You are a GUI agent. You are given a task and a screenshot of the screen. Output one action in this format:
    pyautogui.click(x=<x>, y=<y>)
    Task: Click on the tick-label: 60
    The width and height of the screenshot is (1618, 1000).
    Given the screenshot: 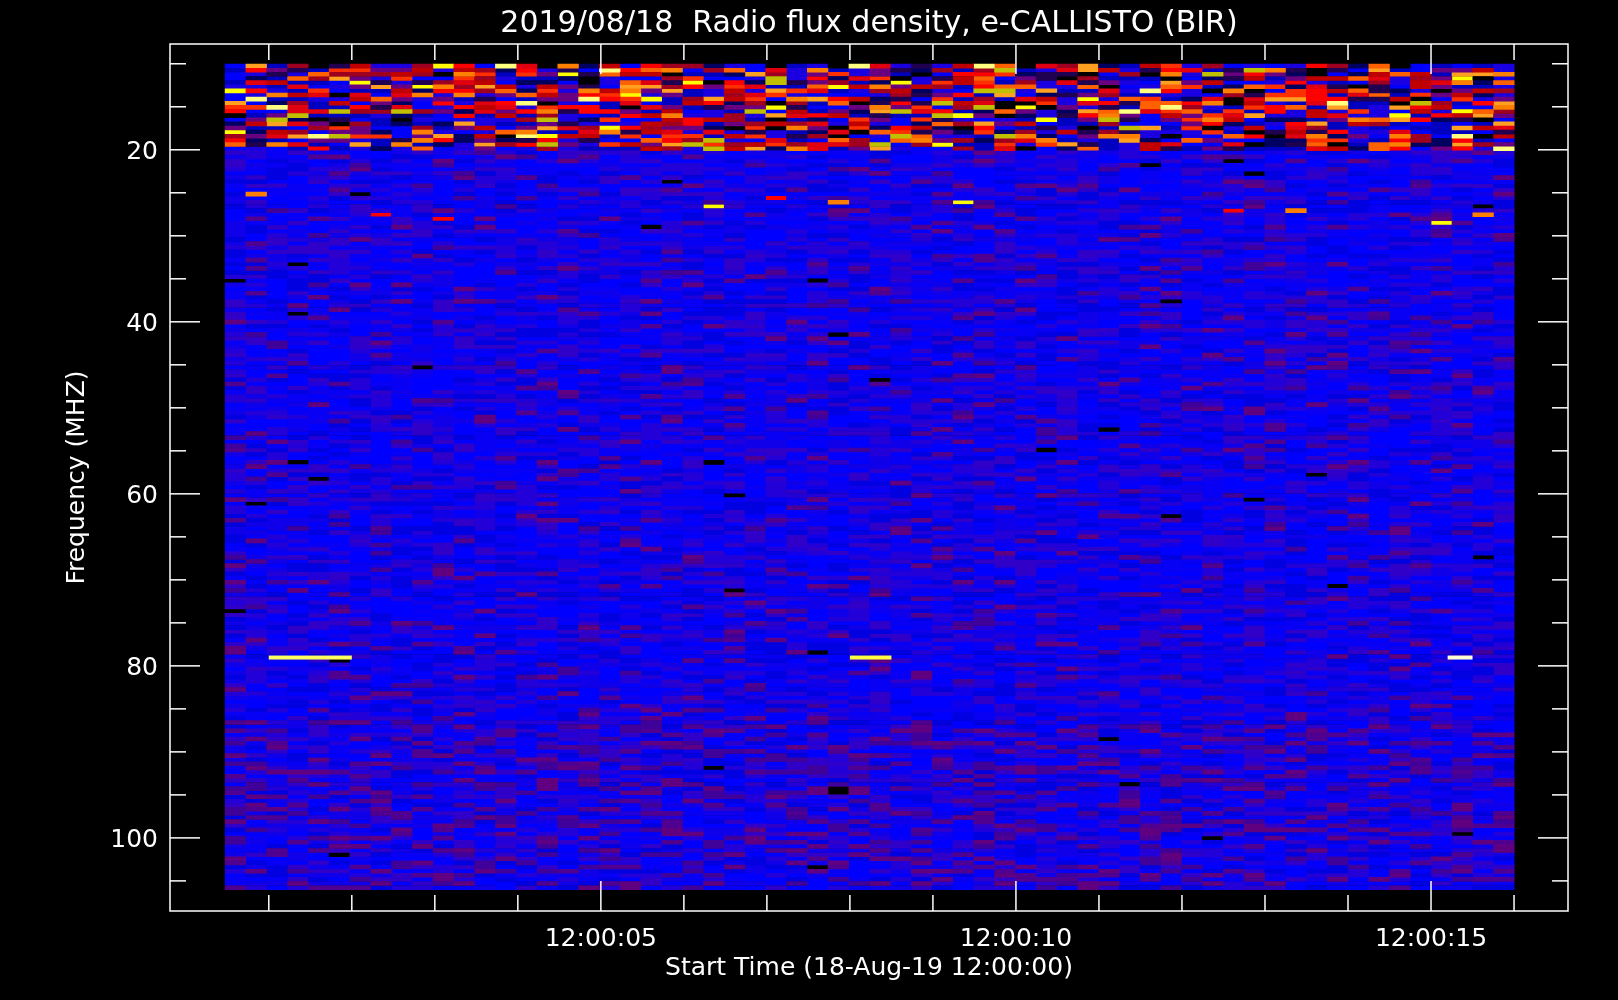 What is the action you would take?
    pyautogui.click(x=142, y=494)
    